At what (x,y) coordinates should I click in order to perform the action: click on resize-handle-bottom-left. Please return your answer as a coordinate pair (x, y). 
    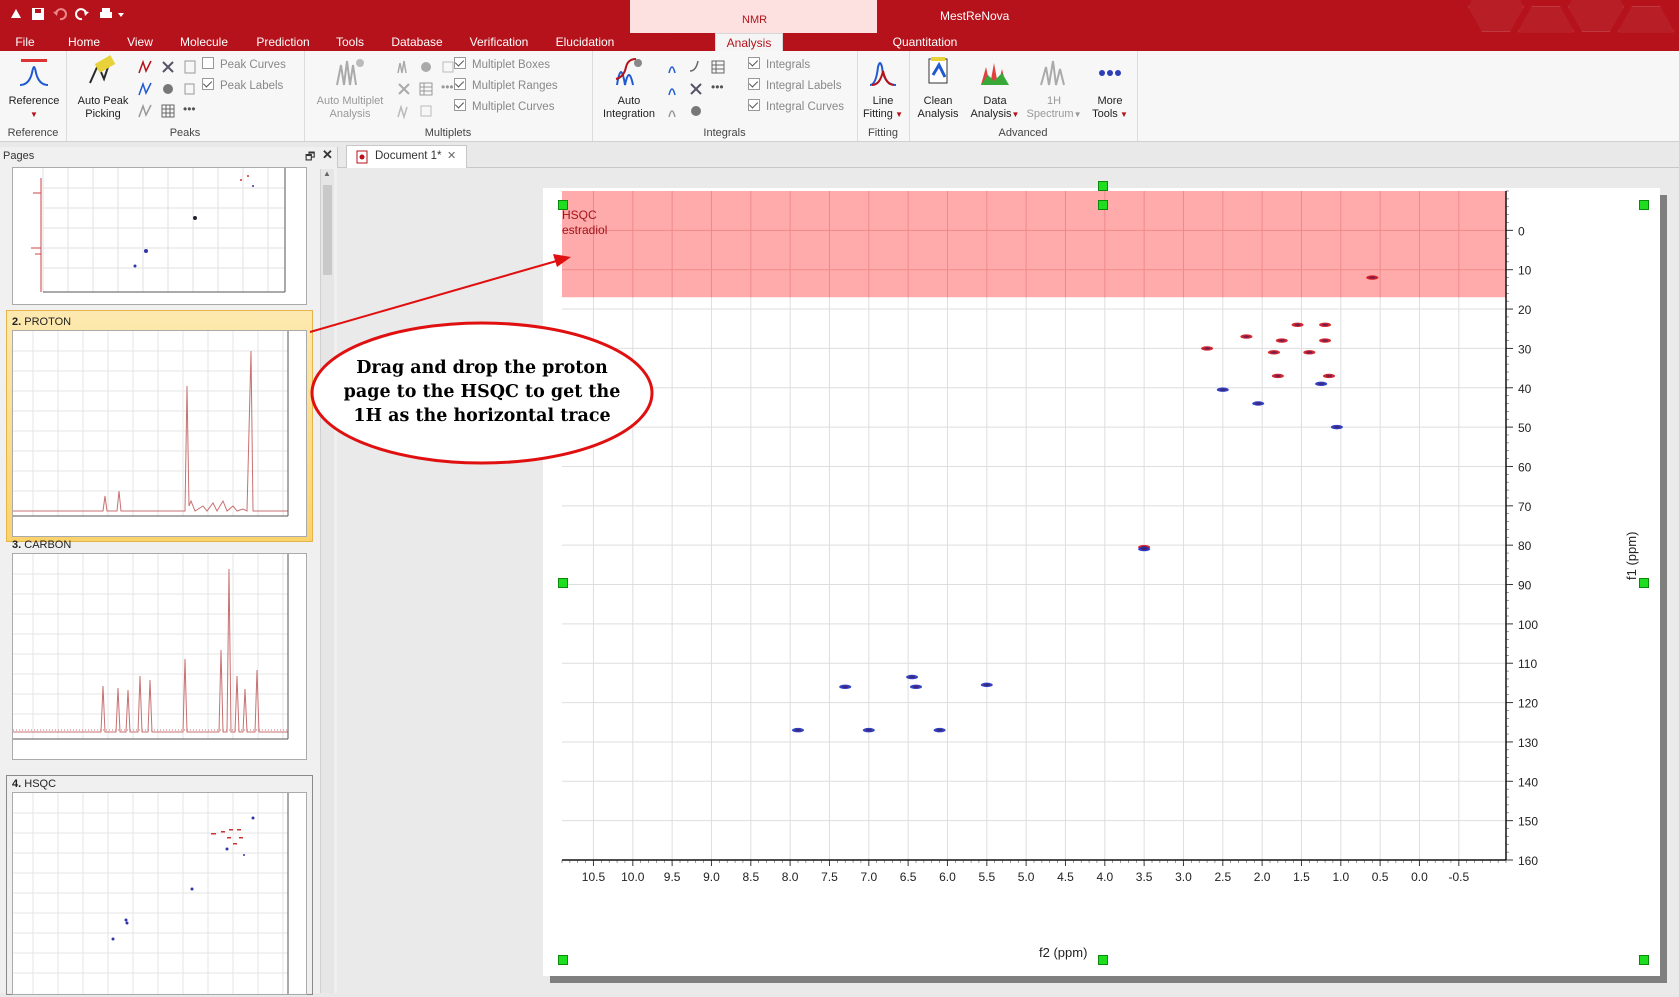
    Looking at the image, I should click on (563, 960).